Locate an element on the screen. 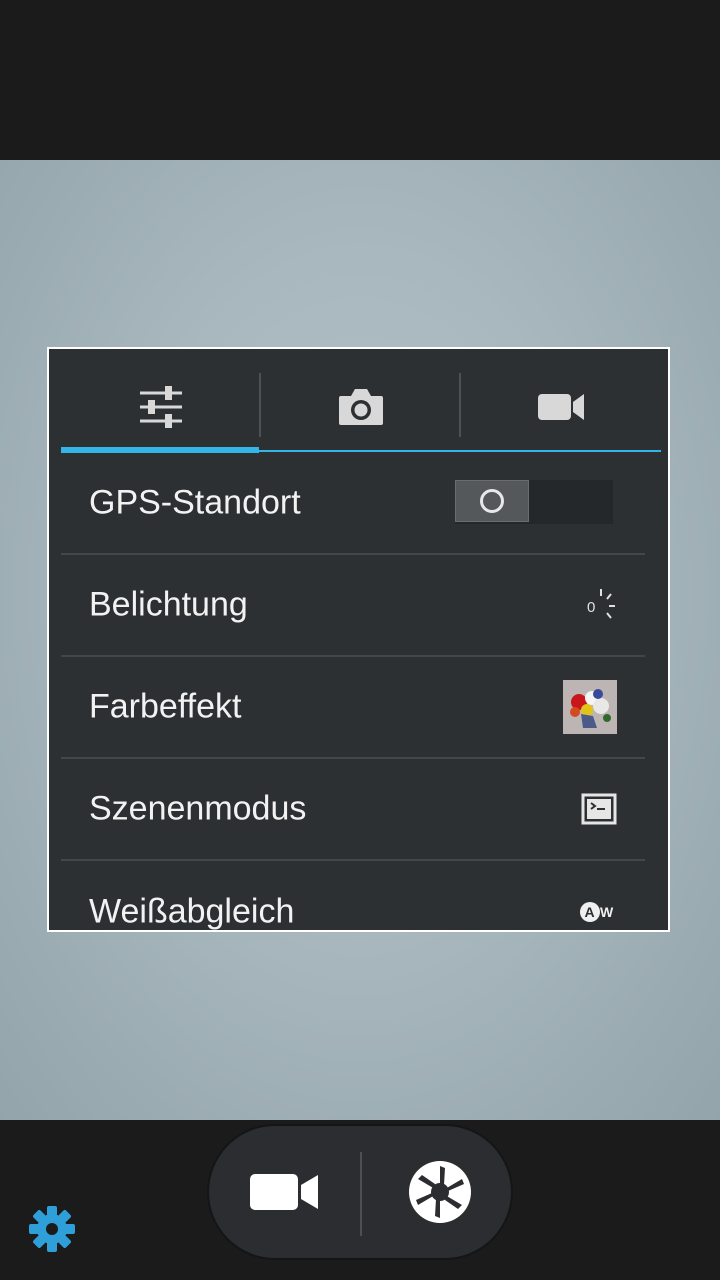 This screenshot has height=1280, width=720. video-record-button is located at coordinates (284, 1192).